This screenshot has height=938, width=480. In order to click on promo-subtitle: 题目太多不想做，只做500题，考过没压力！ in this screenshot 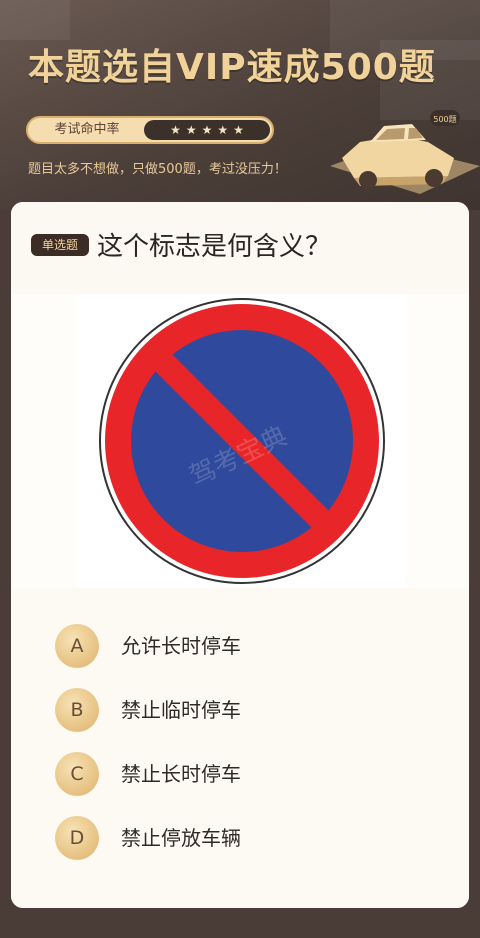, I will do `click(157, 169)`.